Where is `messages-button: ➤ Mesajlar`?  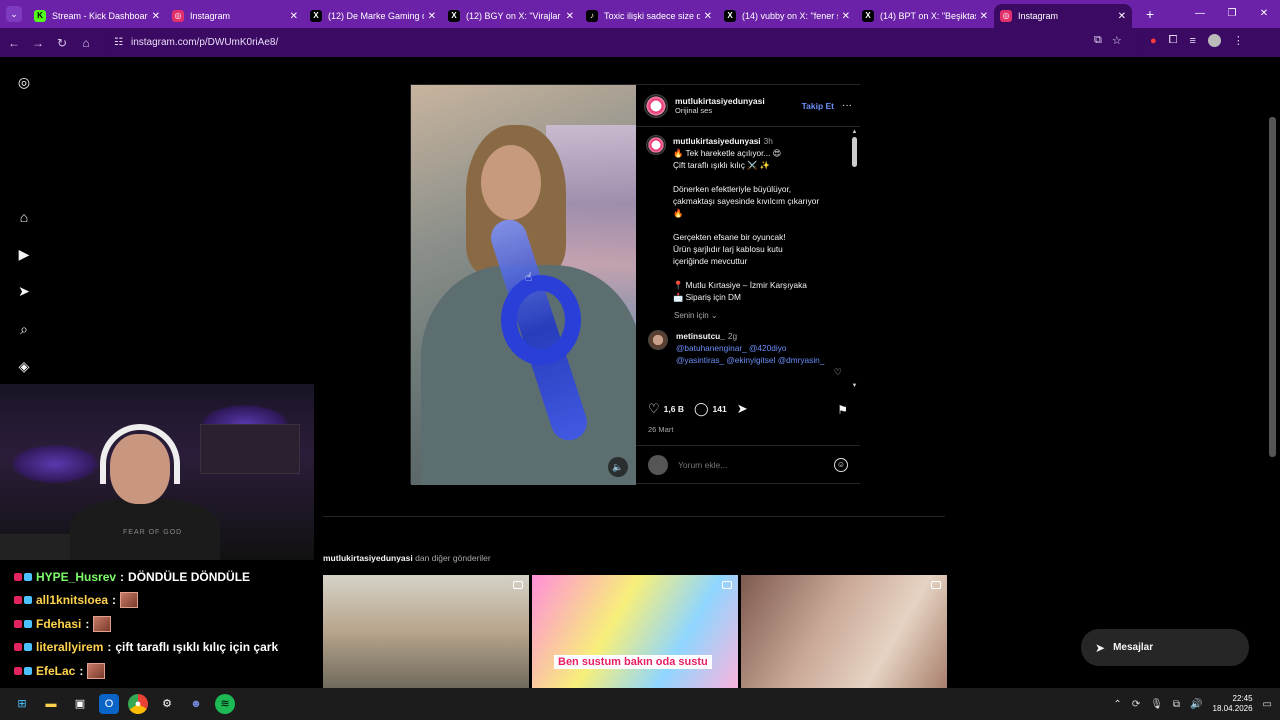
messages-button: ➤ Mesajlar is located at coordinates (1165, 647).